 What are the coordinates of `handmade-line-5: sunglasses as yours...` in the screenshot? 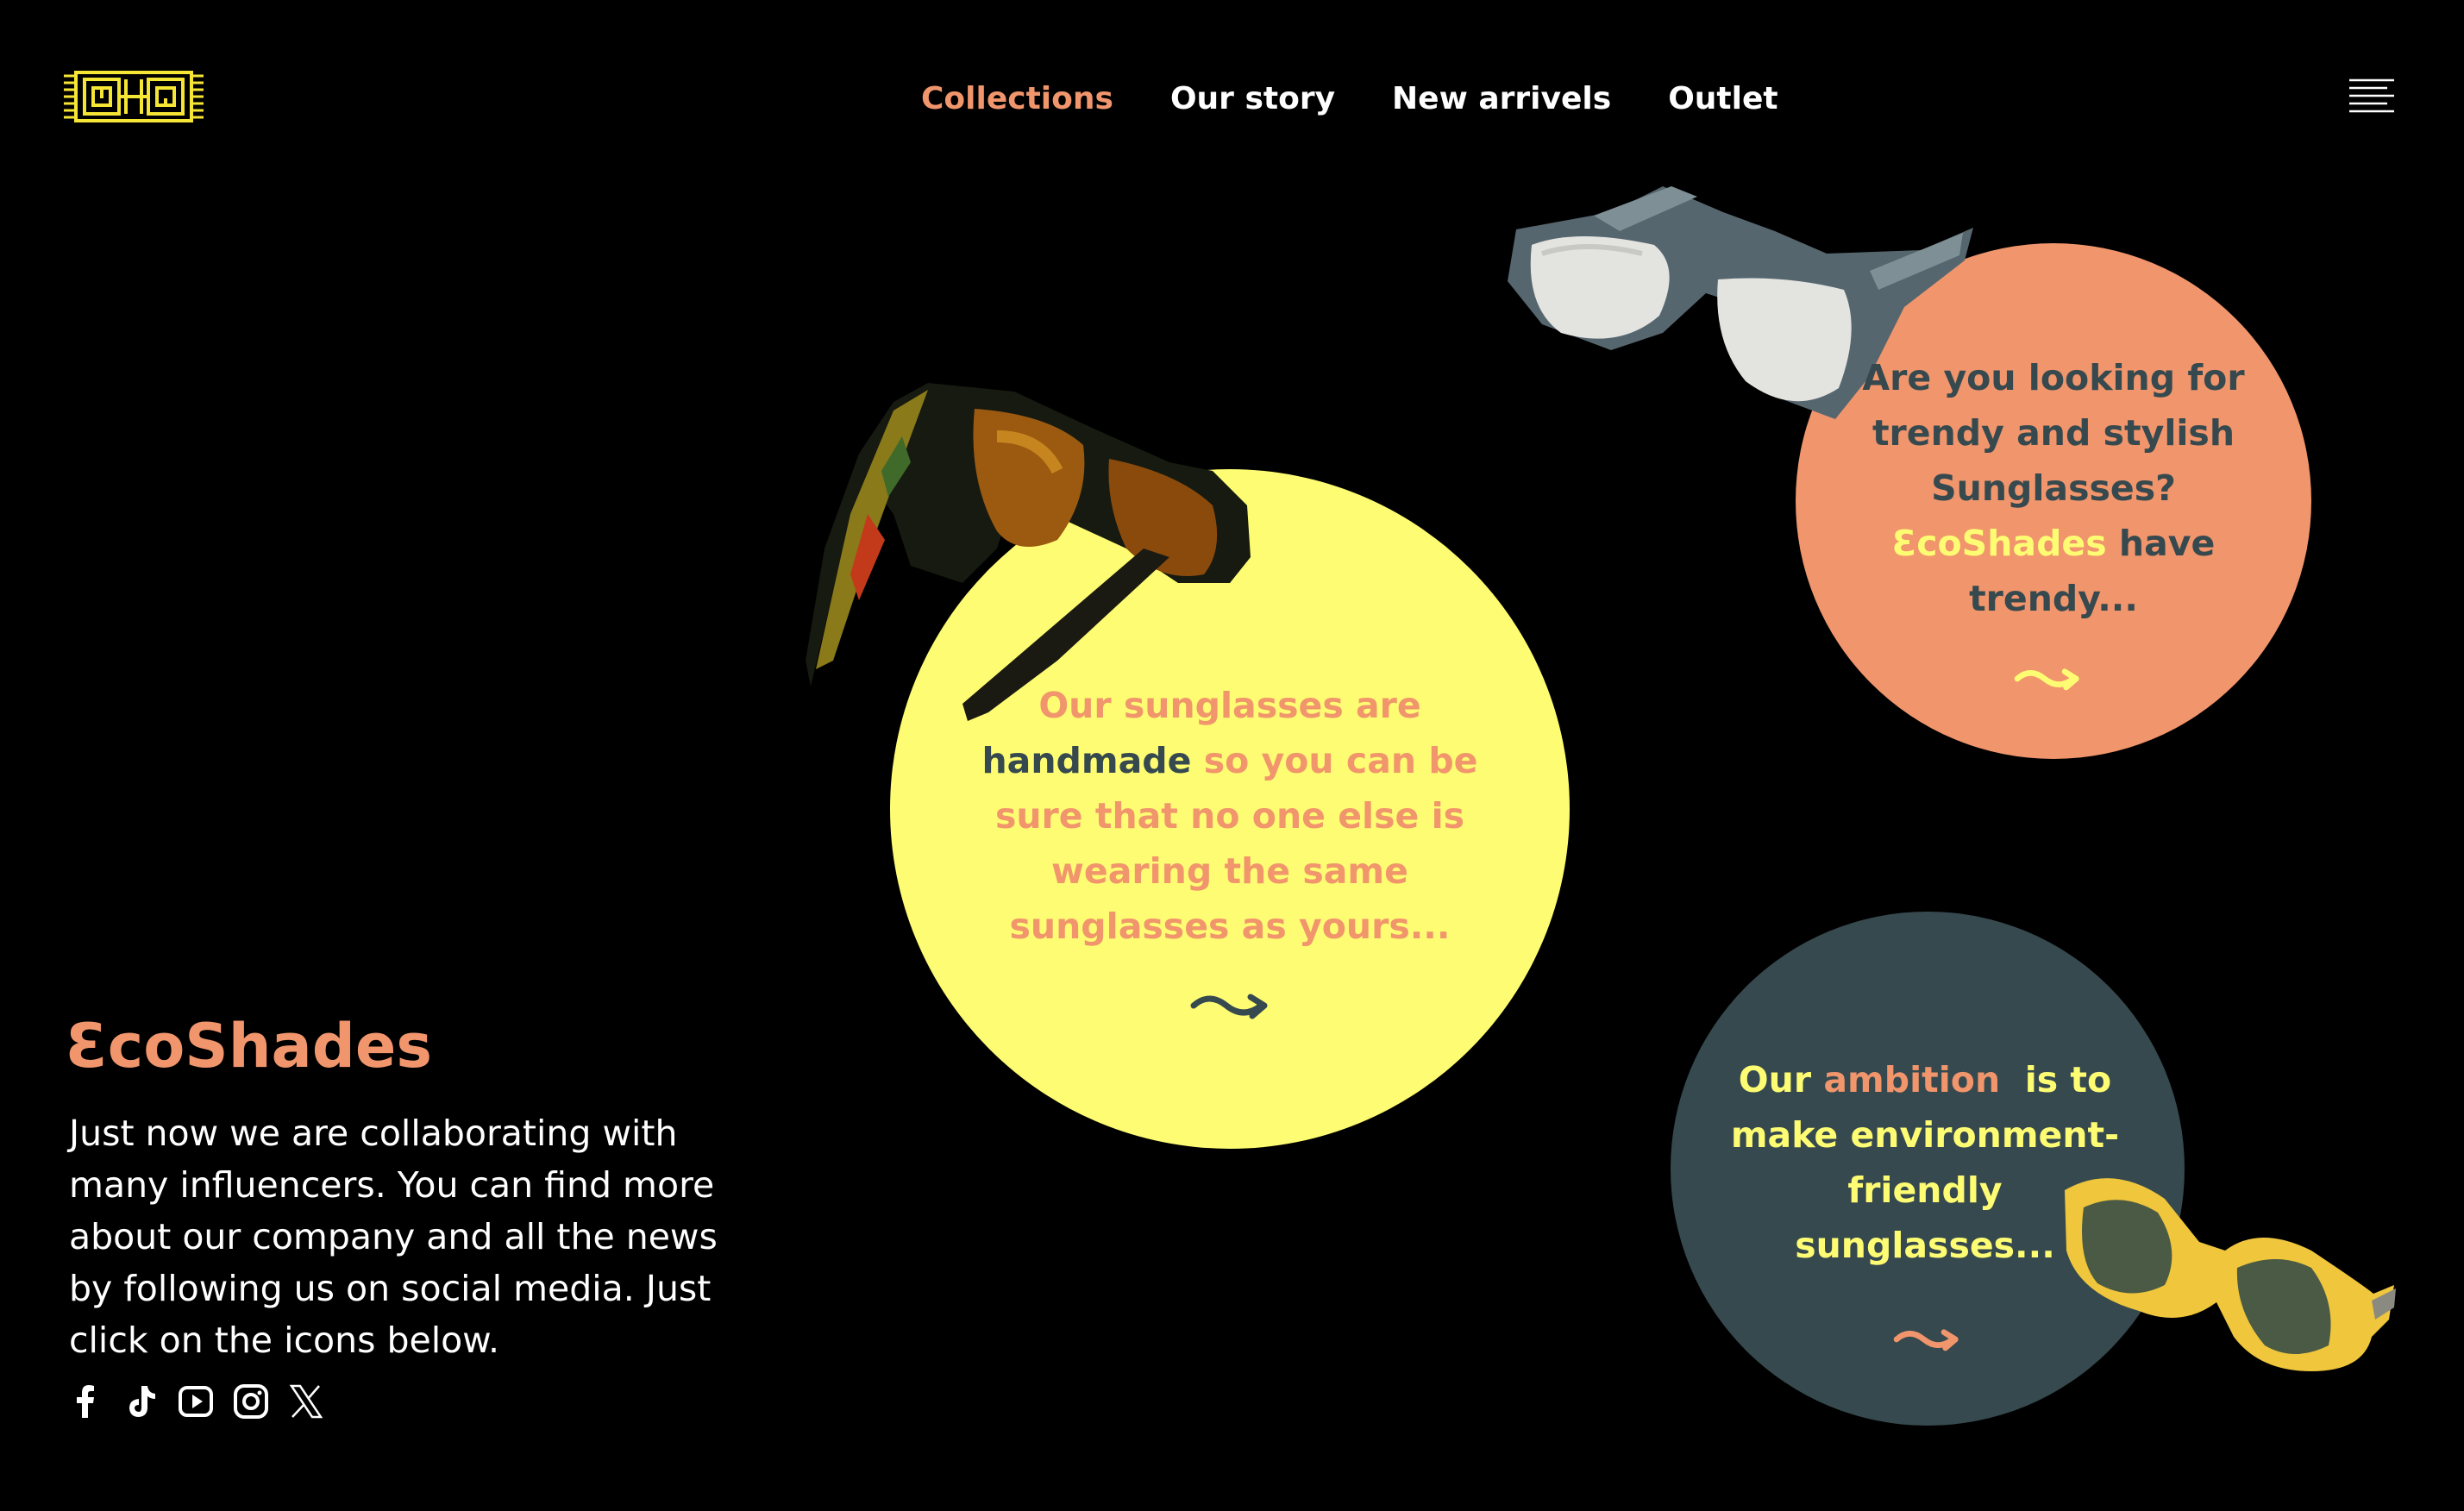 It's located at (1230, 926).